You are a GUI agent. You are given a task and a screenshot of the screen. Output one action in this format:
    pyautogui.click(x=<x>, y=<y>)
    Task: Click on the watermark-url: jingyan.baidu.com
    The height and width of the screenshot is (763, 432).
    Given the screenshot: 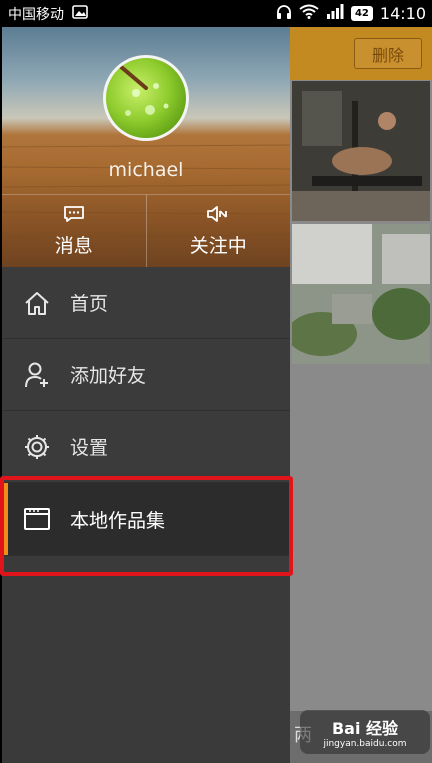 What is the action you would take?
    pyautogui.click(x=365, y=744)
    